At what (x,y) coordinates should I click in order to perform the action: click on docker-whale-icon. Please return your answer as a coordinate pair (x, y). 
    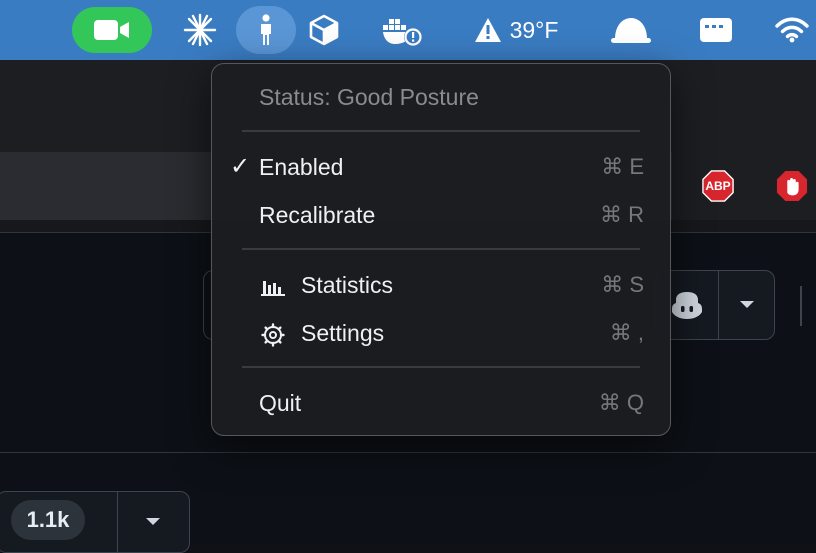
    Looking at the image, I should click on (402, 32).